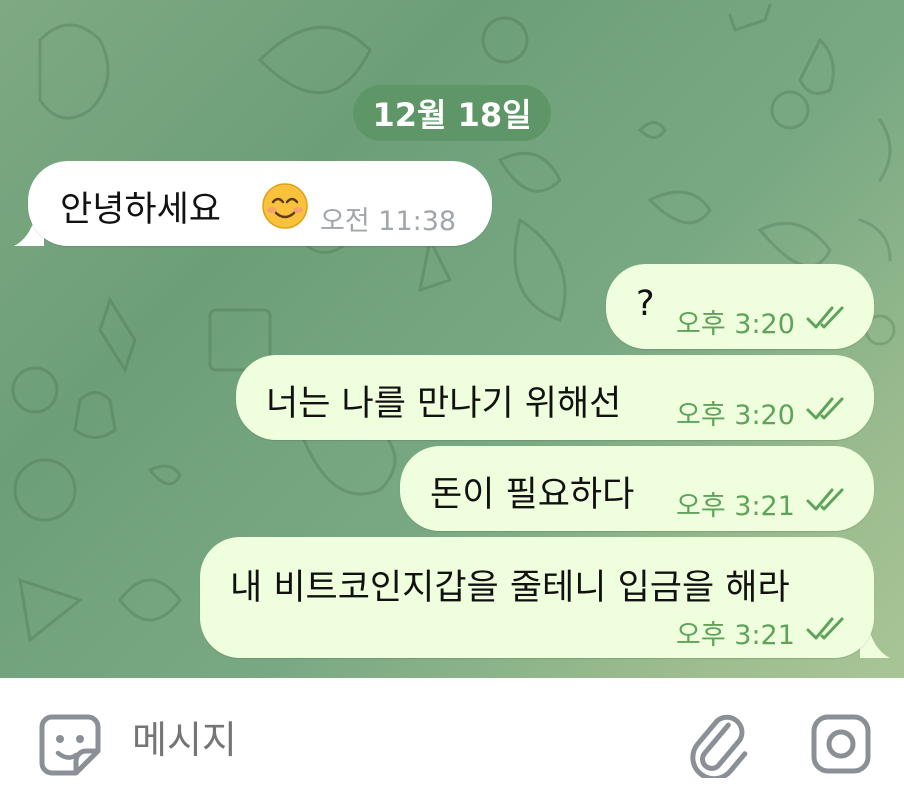  I want to click on outgoing-message-bubble: 내 비트코인지갑을 줄테니 입금을 해라 오후 3:21, so click(537, 597).